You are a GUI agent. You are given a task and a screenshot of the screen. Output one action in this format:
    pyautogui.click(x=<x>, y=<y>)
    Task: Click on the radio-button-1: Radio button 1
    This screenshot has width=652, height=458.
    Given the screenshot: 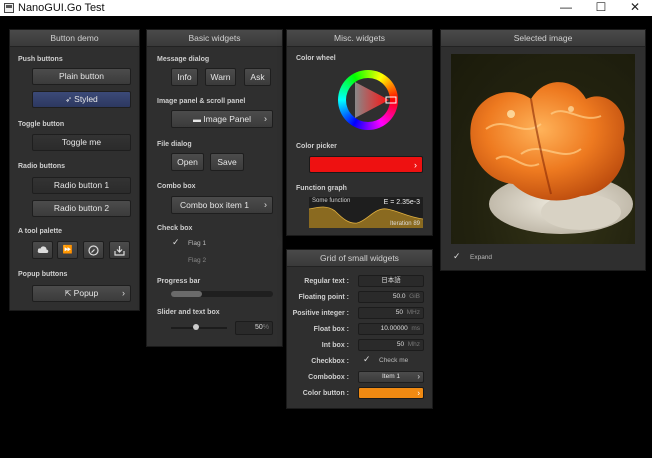 What is the action you would take?
    pyautogui.click(x=81, y=185)
    